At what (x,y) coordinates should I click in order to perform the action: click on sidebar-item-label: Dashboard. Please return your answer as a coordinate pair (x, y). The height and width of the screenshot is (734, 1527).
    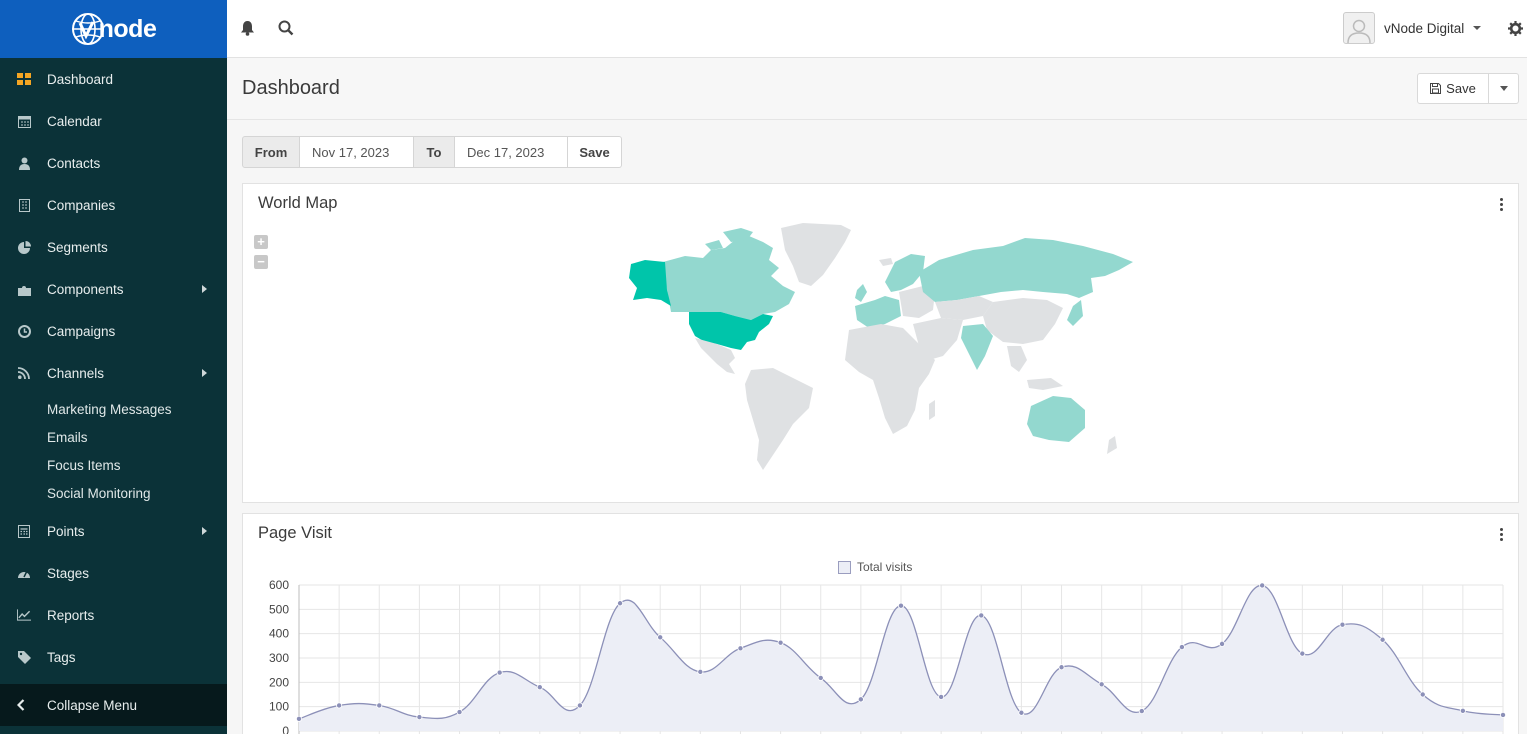
    Looking at the image, I should click on (80, 79).